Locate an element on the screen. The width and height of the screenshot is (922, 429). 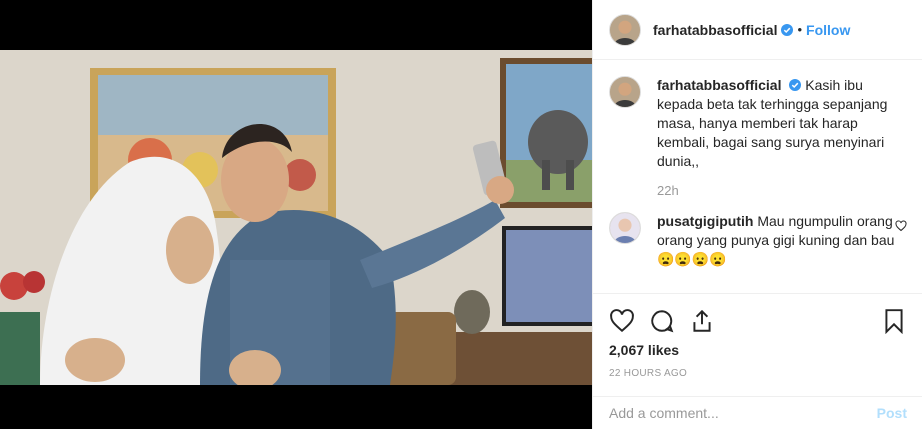
author-username: farhatabbasofficial is located at coordinates (715, 30).